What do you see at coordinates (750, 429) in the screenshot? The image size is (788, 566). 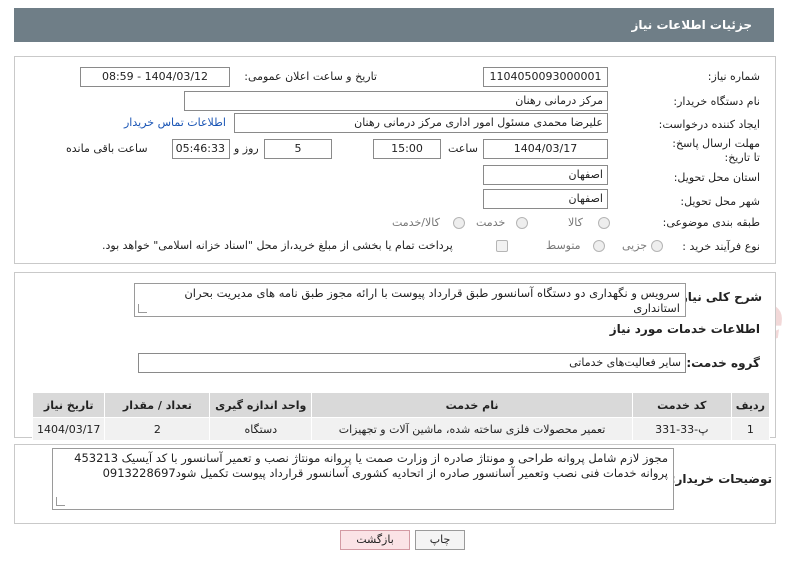 I see `cell-row: 1` at bounding box center [750, 429].